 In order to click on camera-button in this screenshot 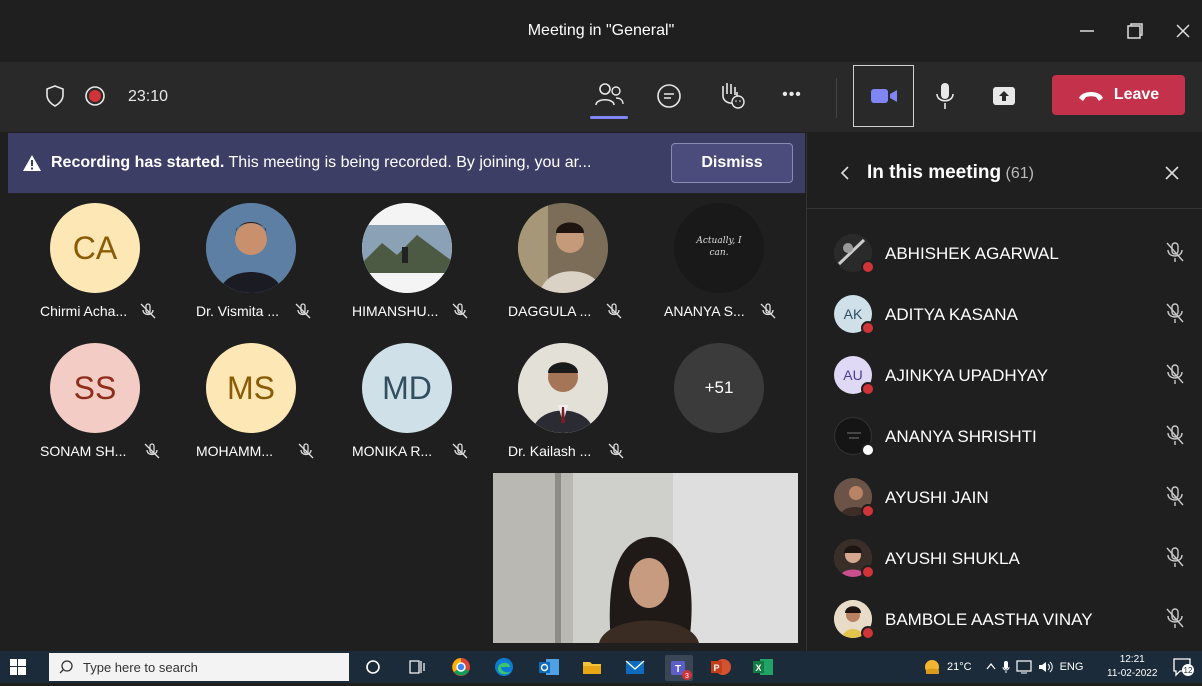, I will do `click(883, 96)`.